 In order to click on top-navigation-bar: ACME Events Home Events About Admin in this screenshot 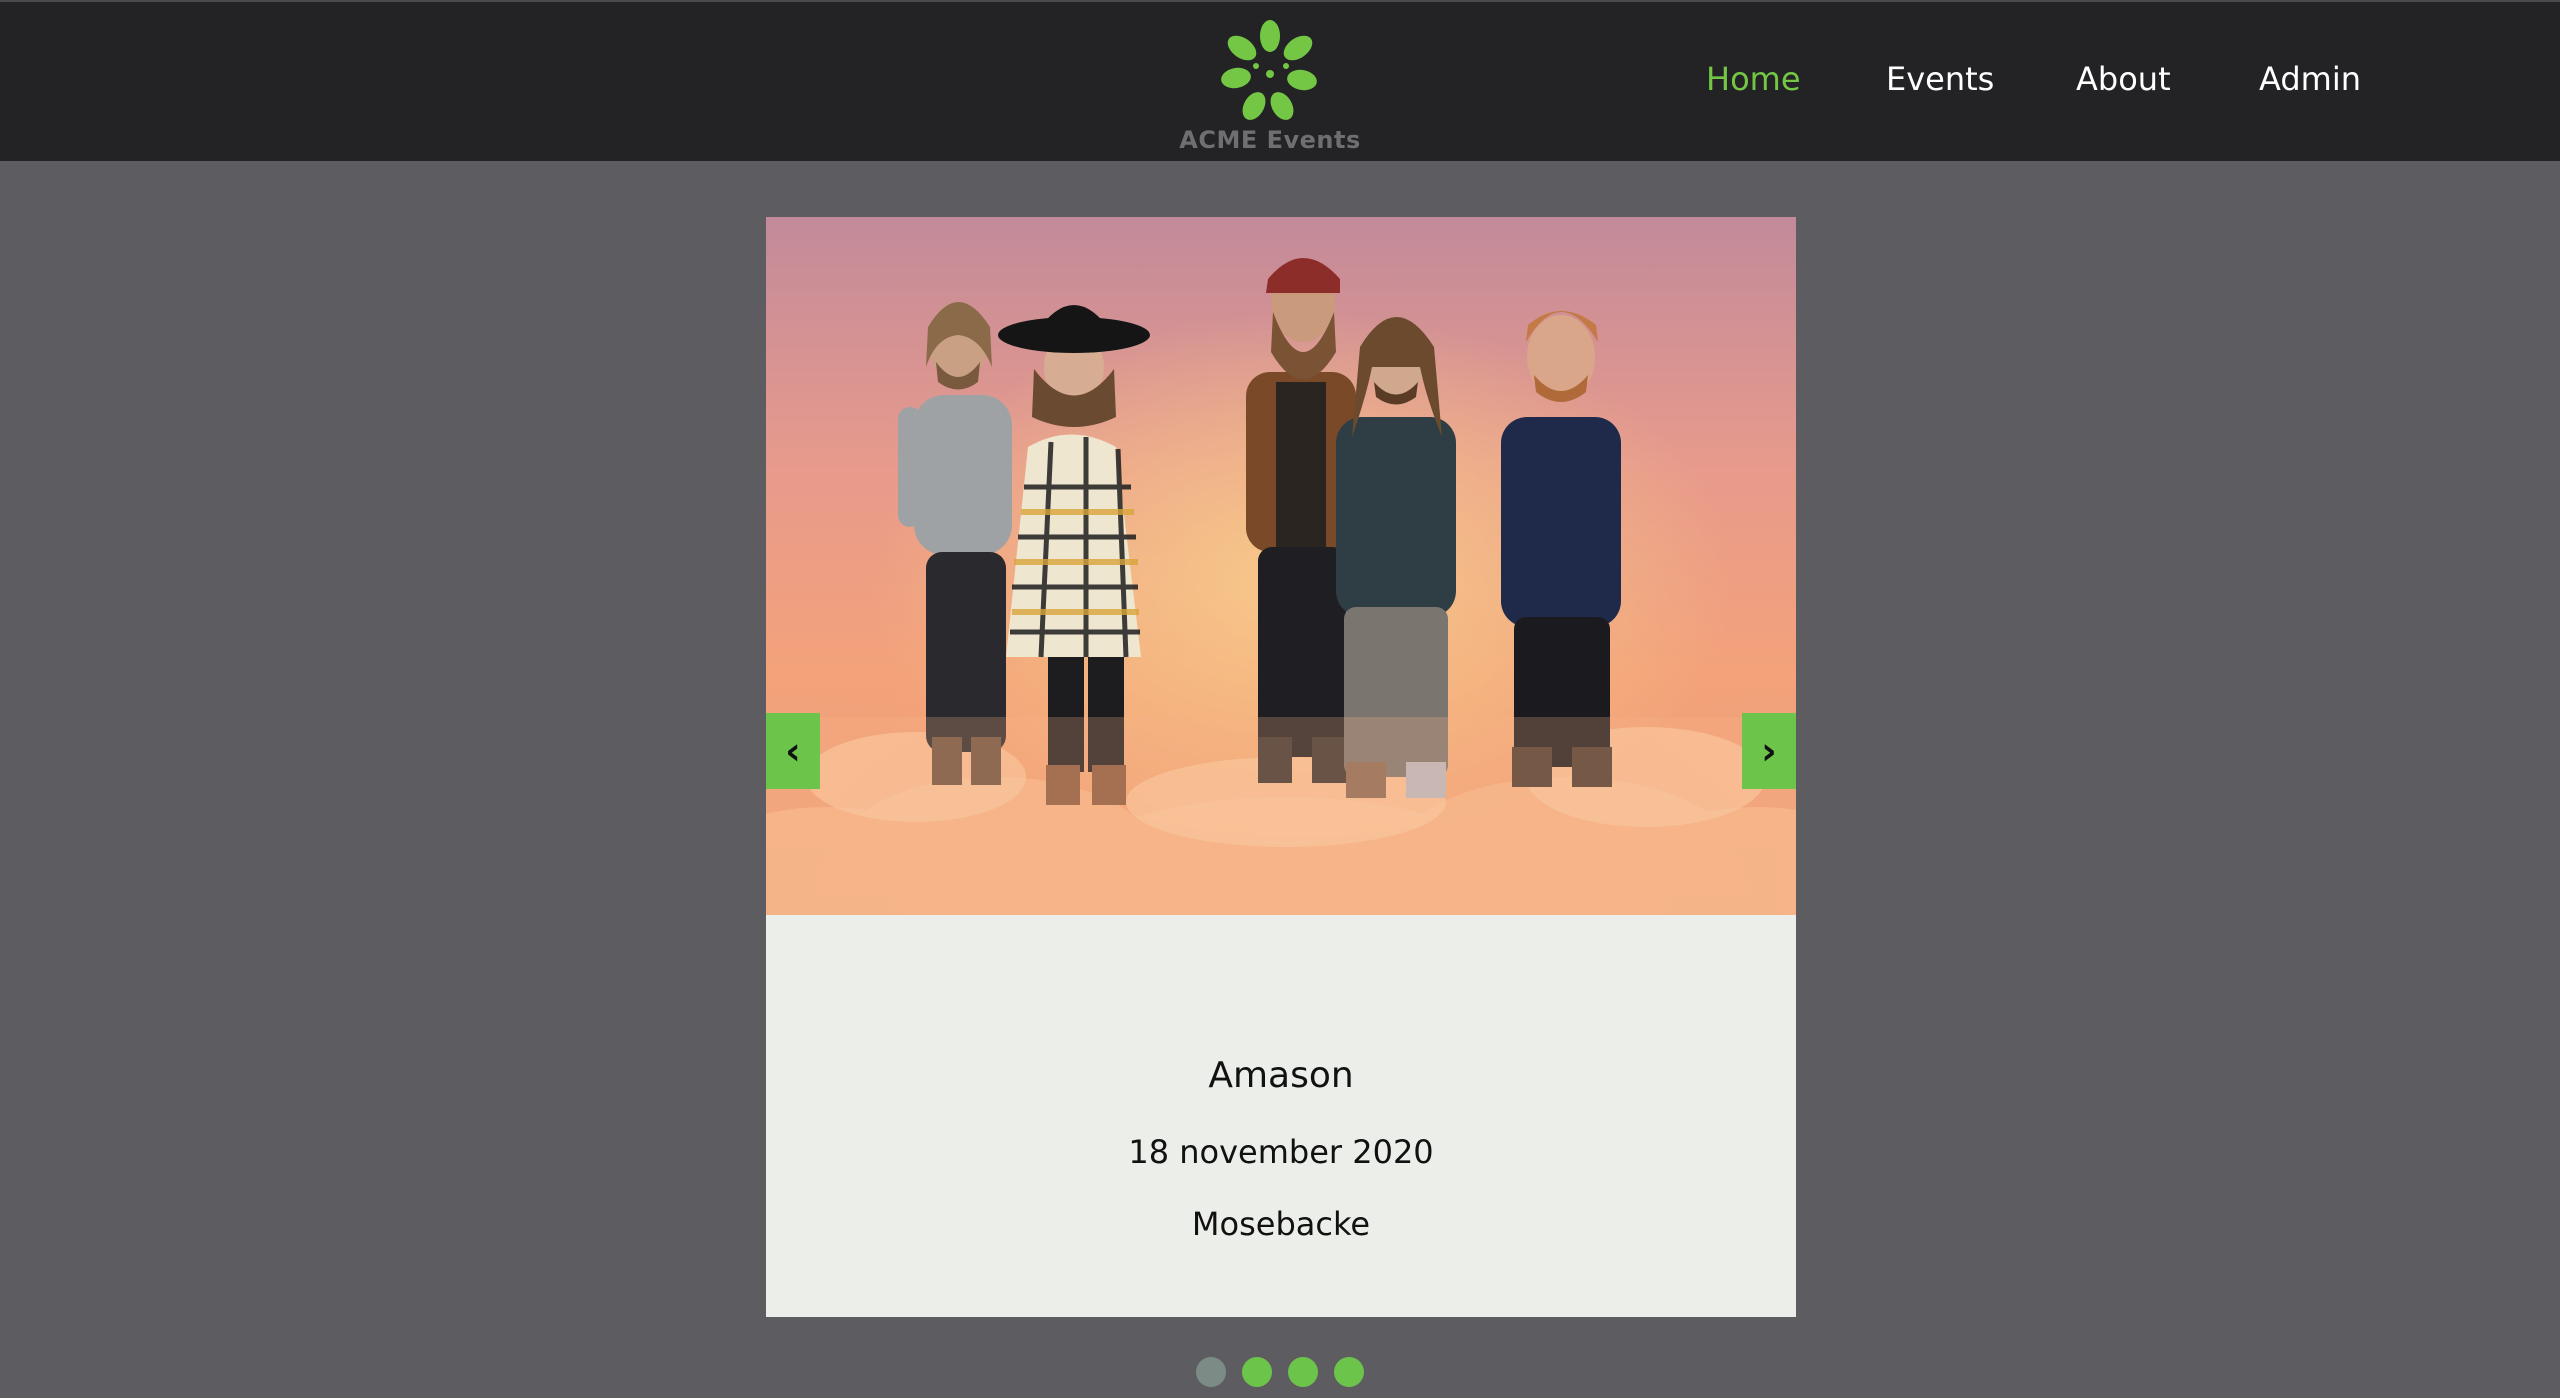, I will do `click(1280, 80)`.